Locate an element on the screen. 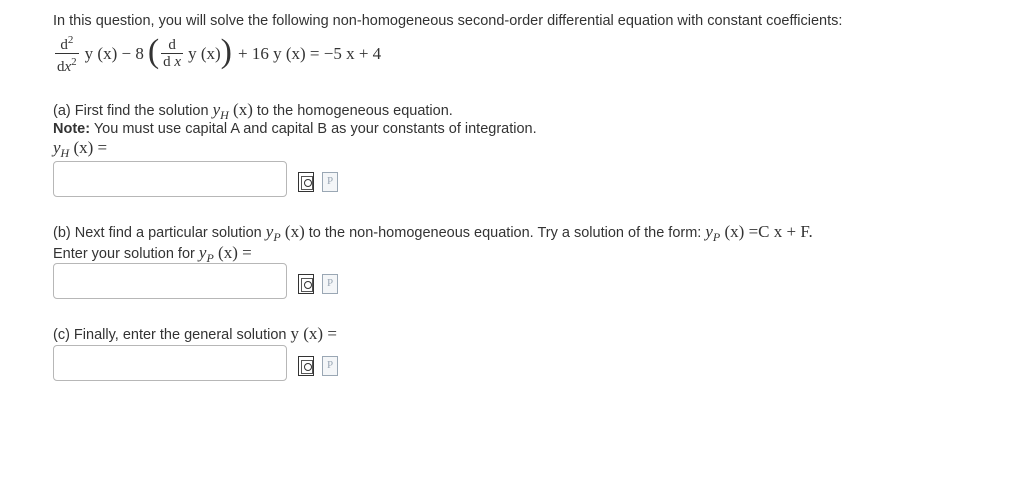 This screenshot has width=1024, height=477. equation-term2: y (x) is located at coordinates (204, 53).